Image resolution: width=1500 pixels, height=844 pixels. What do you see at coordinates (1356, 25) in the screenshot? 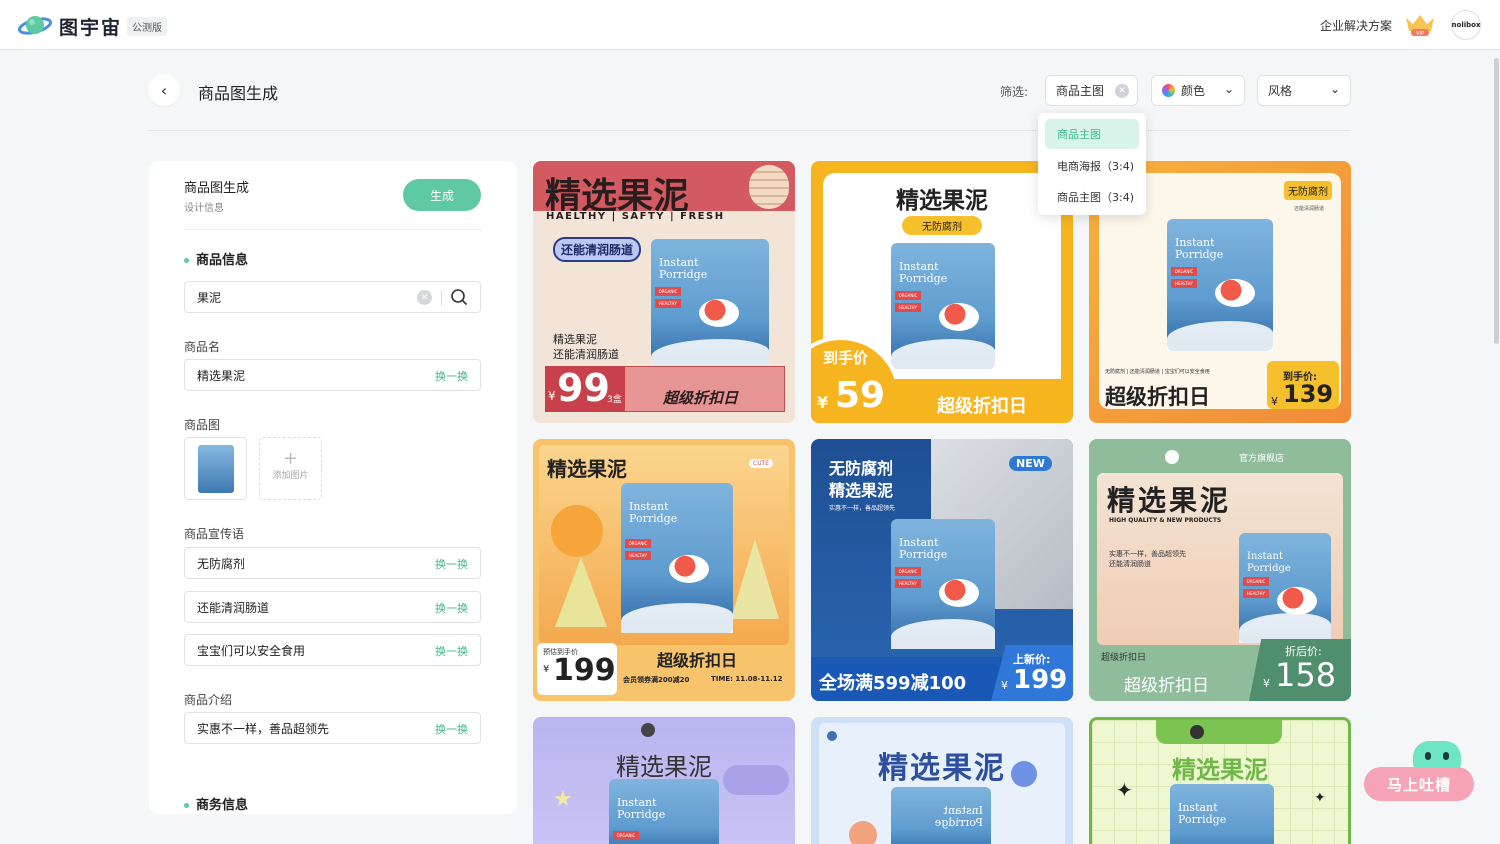
I see `enterprise-solutions-link: 企业解决方案` at bounding box center [1356, 25].